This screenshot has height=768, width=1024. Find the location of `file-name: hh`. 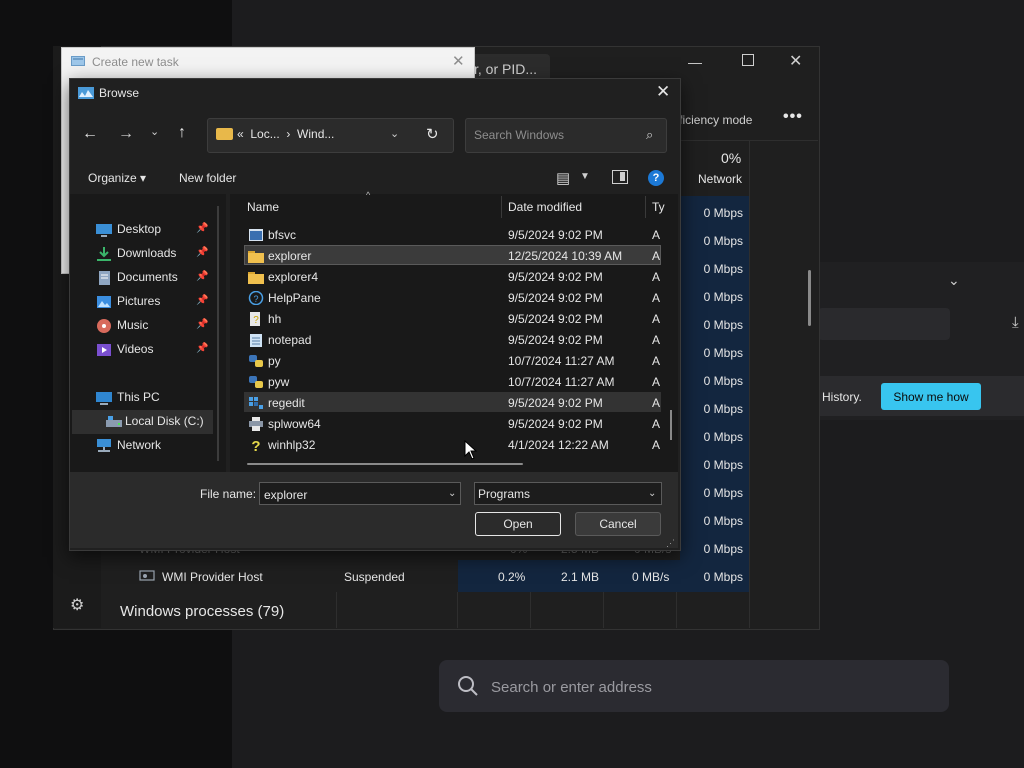

file-name: hh is located at coordinates (274, 319).